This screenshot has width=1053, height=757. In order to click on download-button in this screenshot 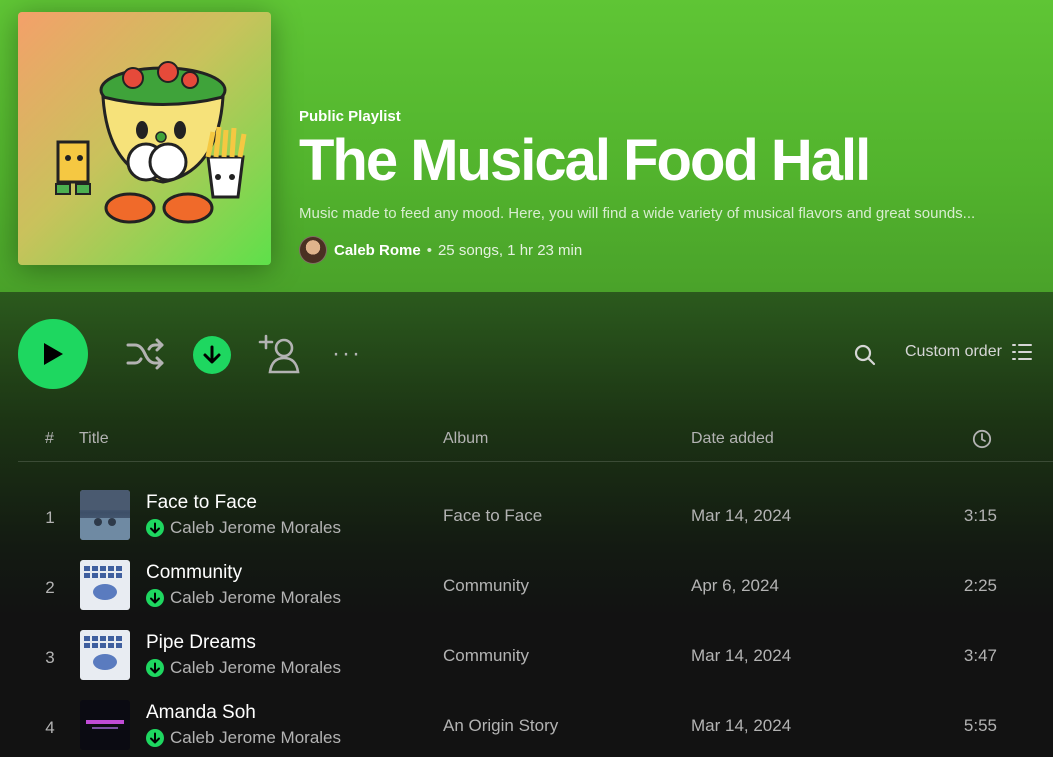, I will do `click(212, 355)`.